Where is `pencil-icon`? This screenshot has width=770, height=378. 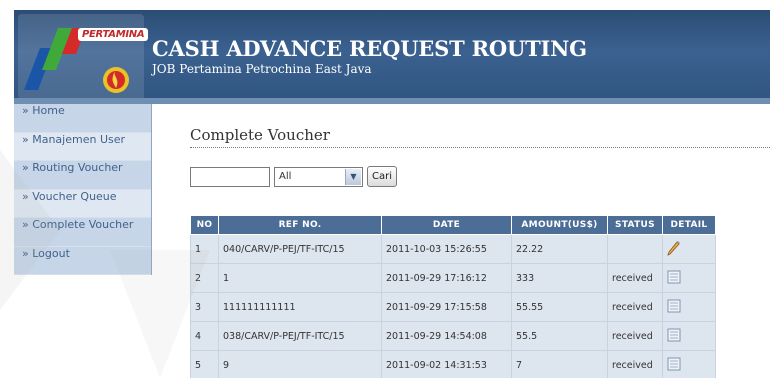 pencil-icon is located at coordinates (674, 249).